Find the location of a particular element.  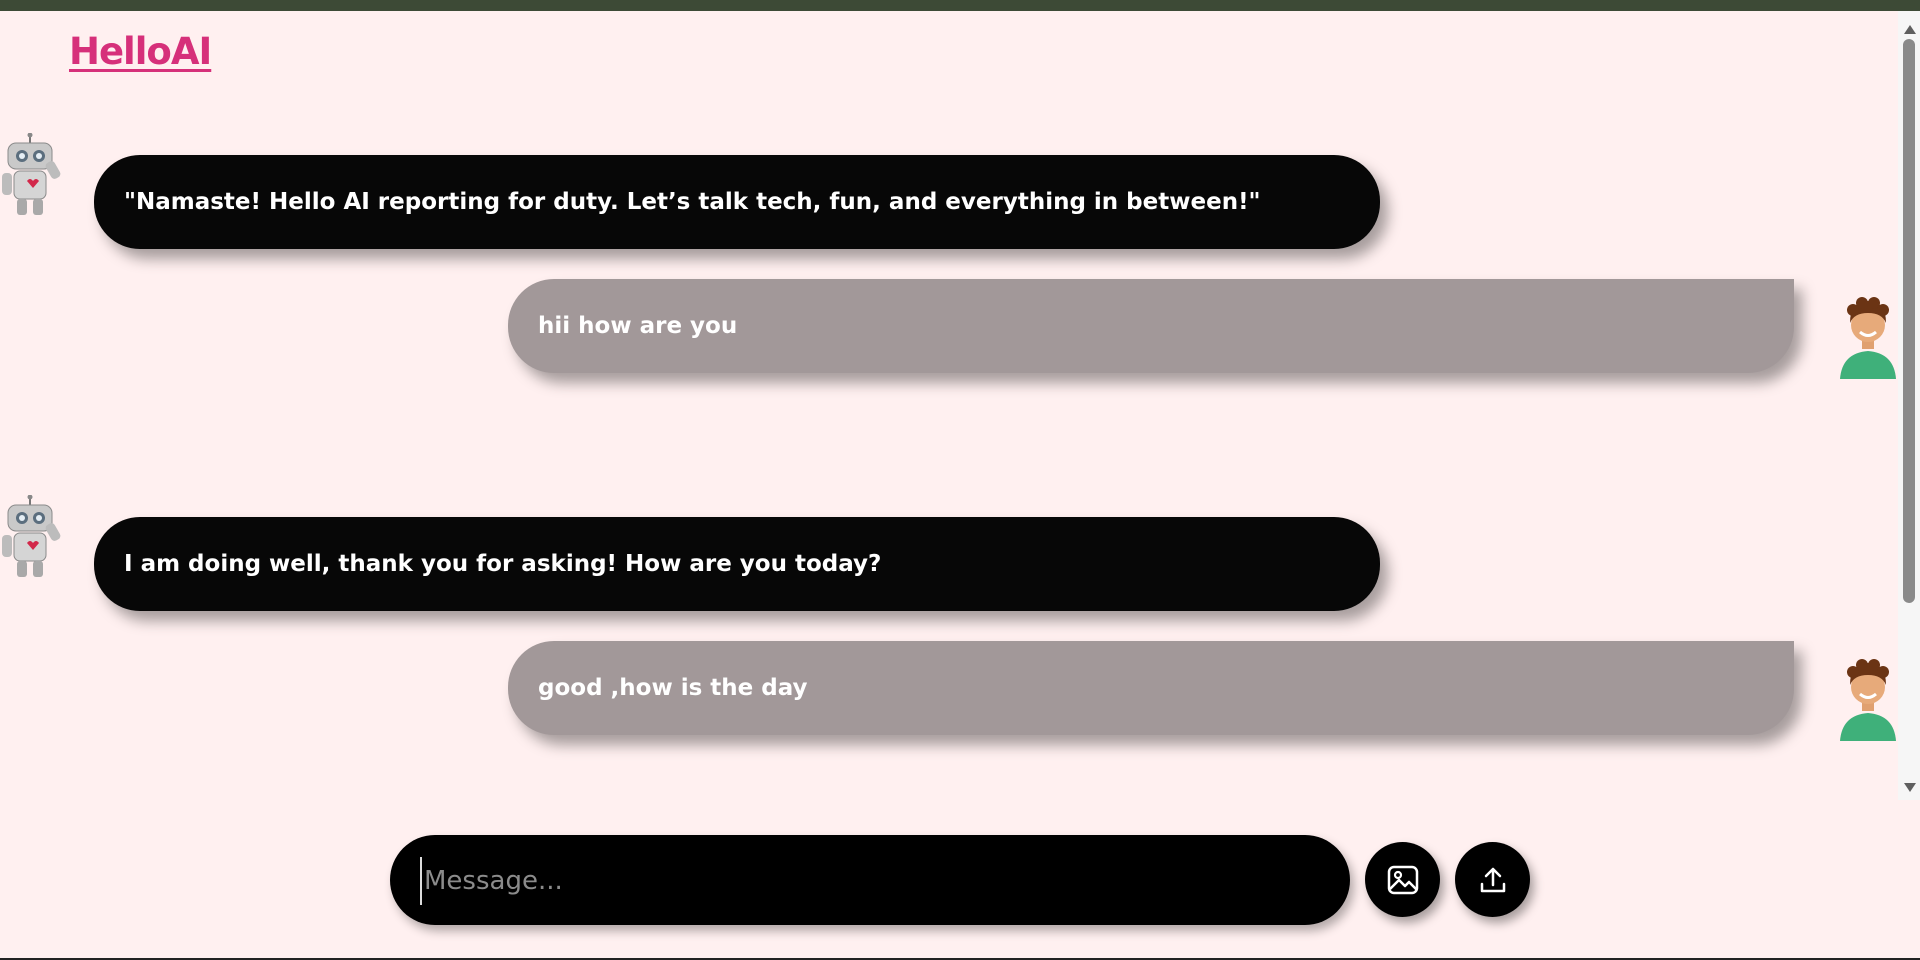

chat-scrollbar is located at coordinates (1909, 405).